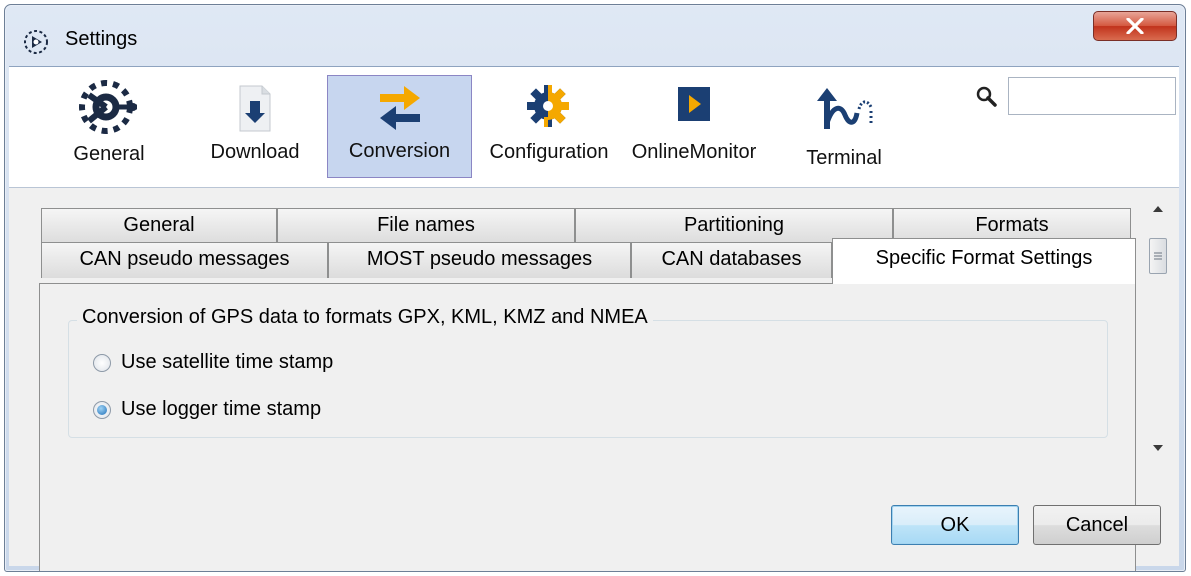 The image size is (1191, 576). Describe the element at coordinates (845, 108) in the screenshot. I see `curved-arrow-icon` at that location.